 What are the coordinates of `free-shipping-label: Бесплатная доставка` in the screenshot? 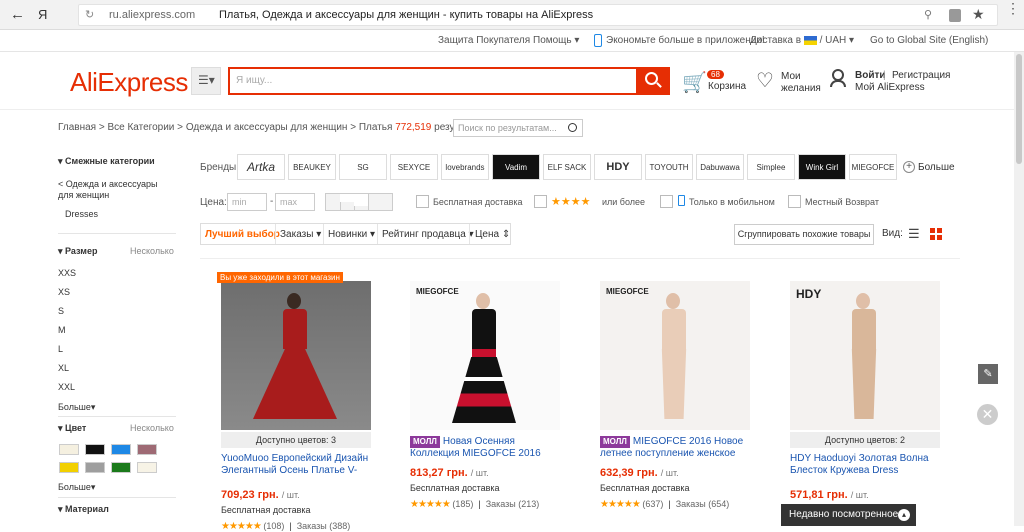 It's located at (478, 202).